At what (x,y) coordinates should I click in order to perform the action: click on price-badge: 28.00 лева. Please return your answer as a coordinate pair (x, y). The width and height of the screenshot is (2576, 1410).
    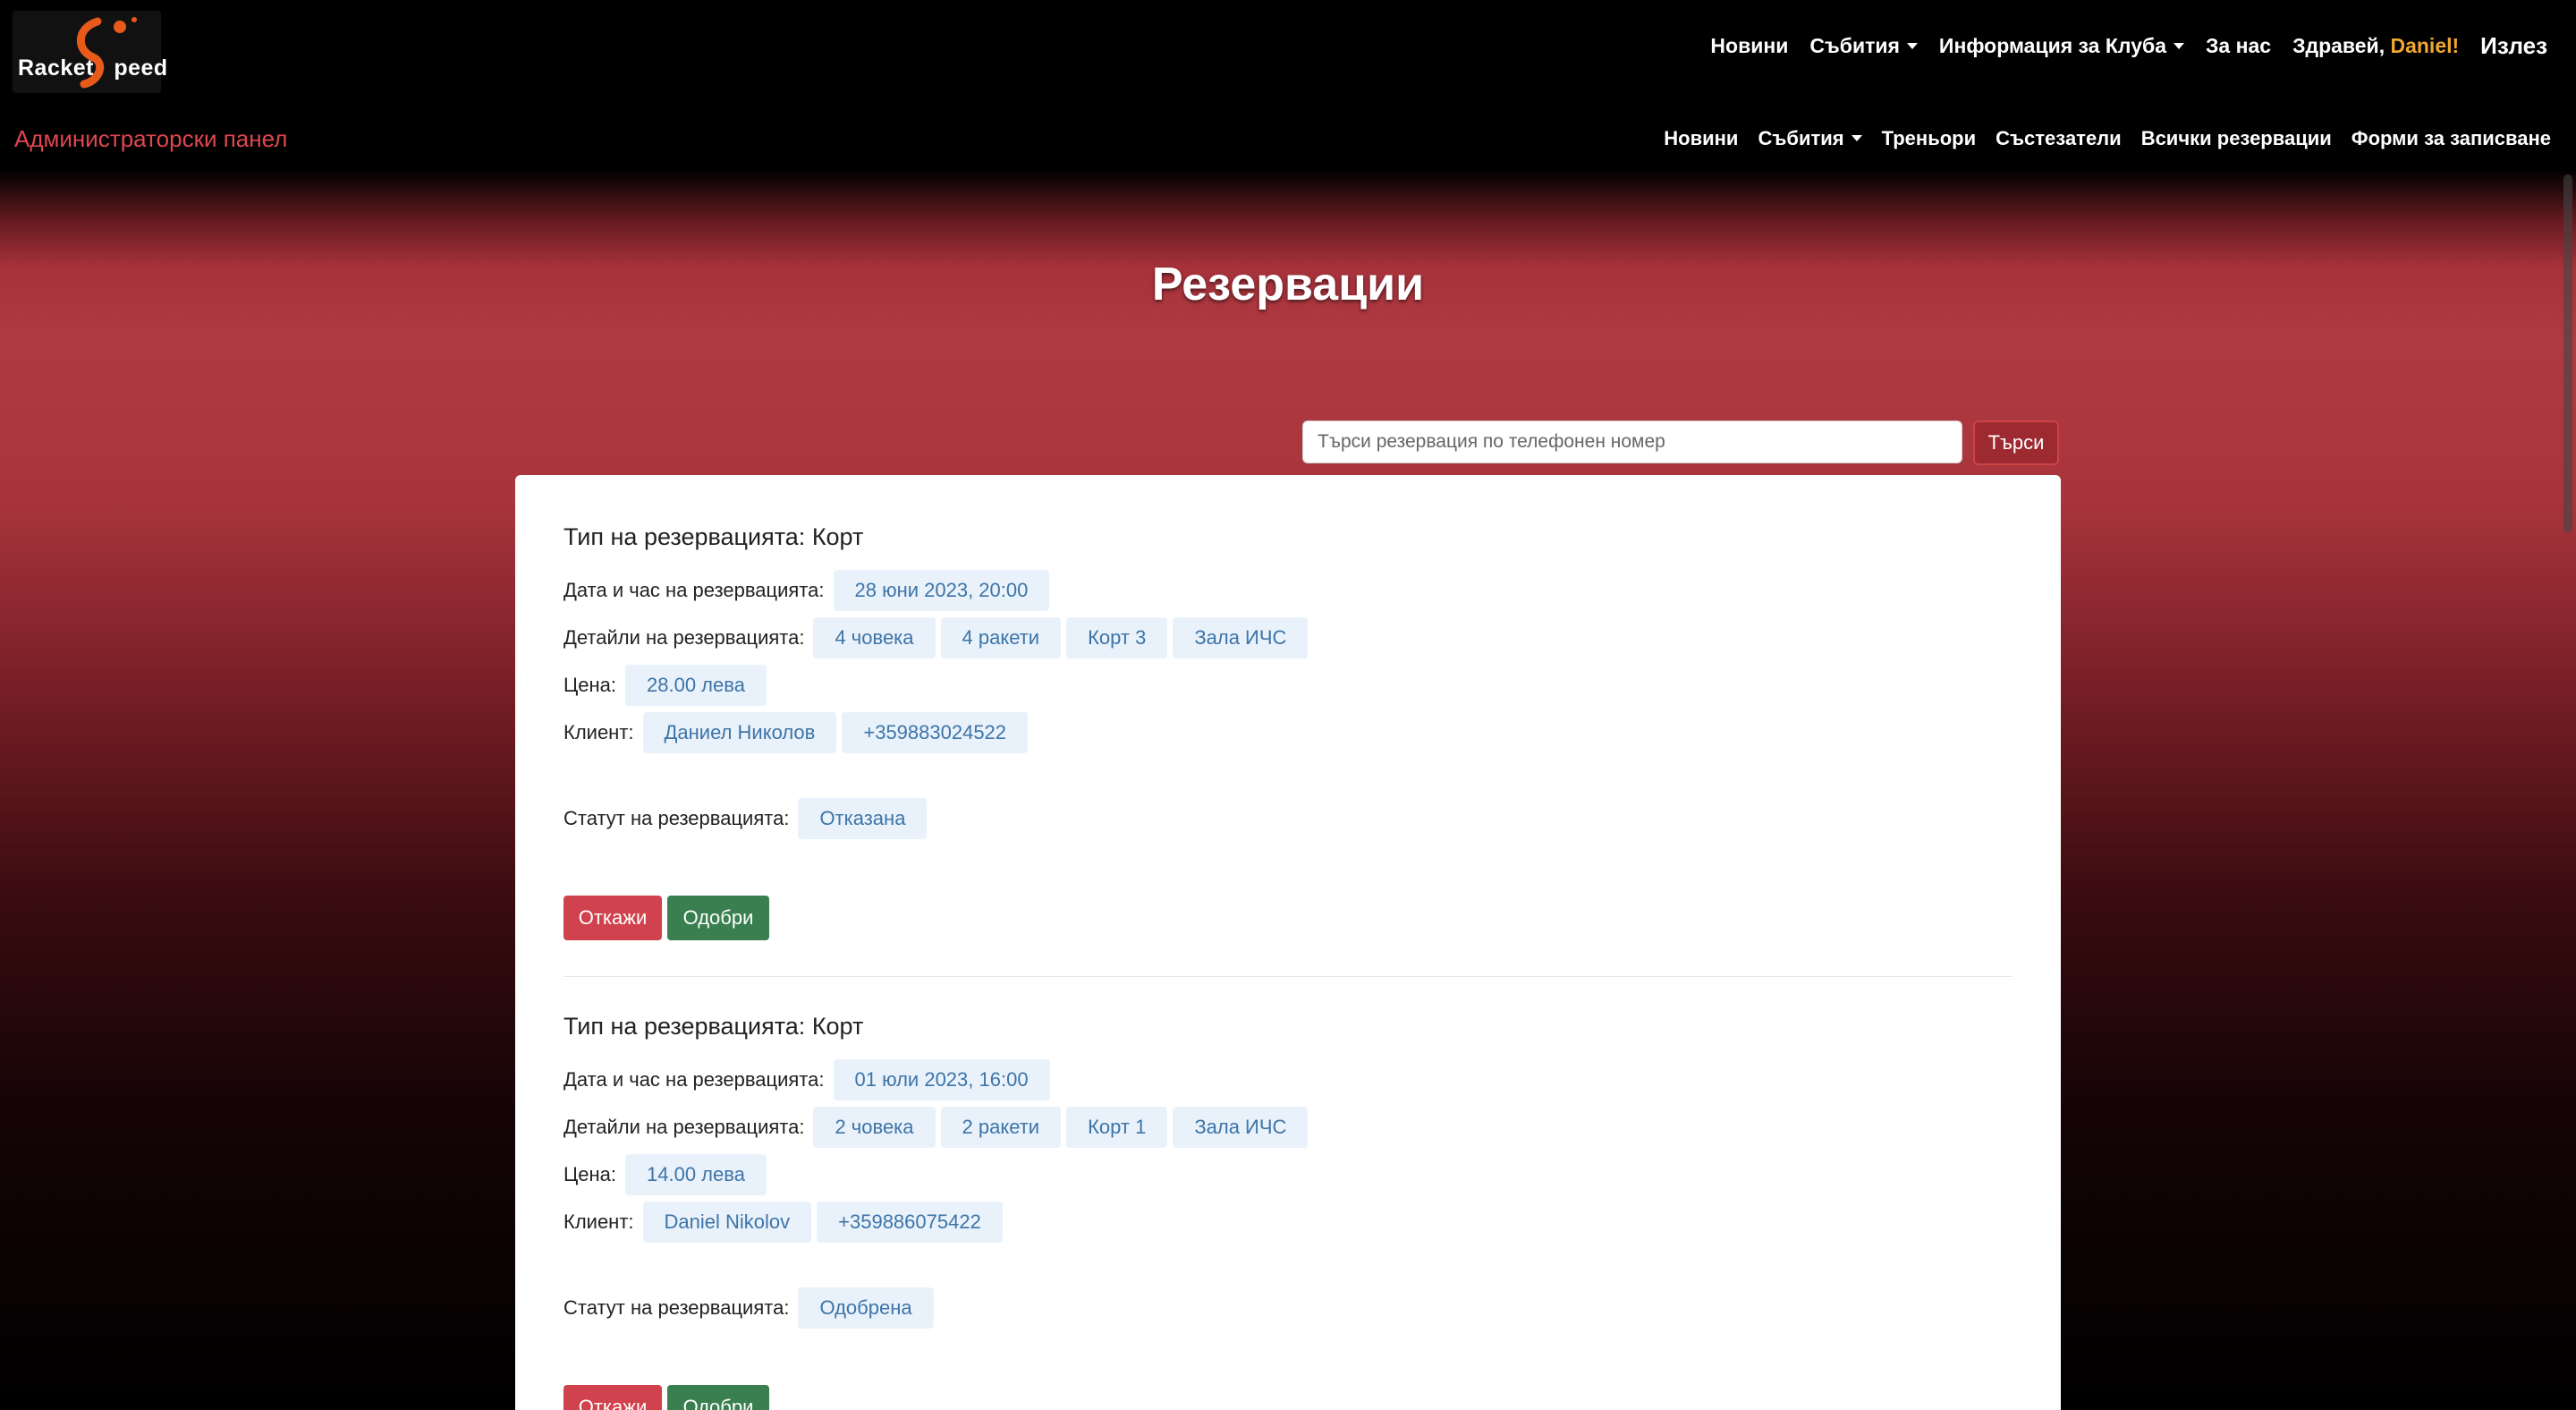
    Looking at the image, I should click on (696, 685).